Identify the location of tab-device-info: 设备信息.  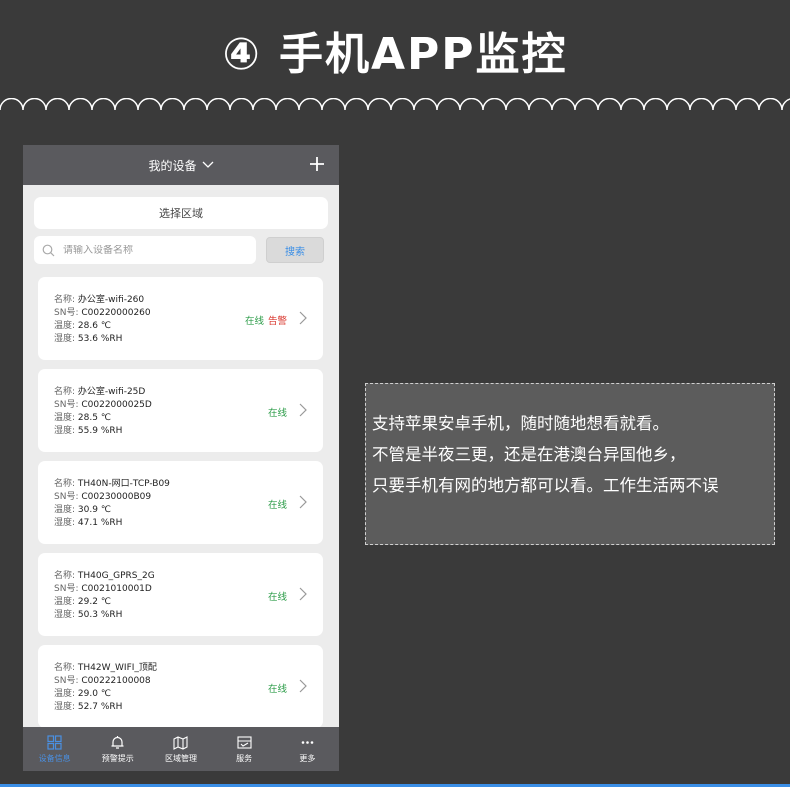
(55, 749).